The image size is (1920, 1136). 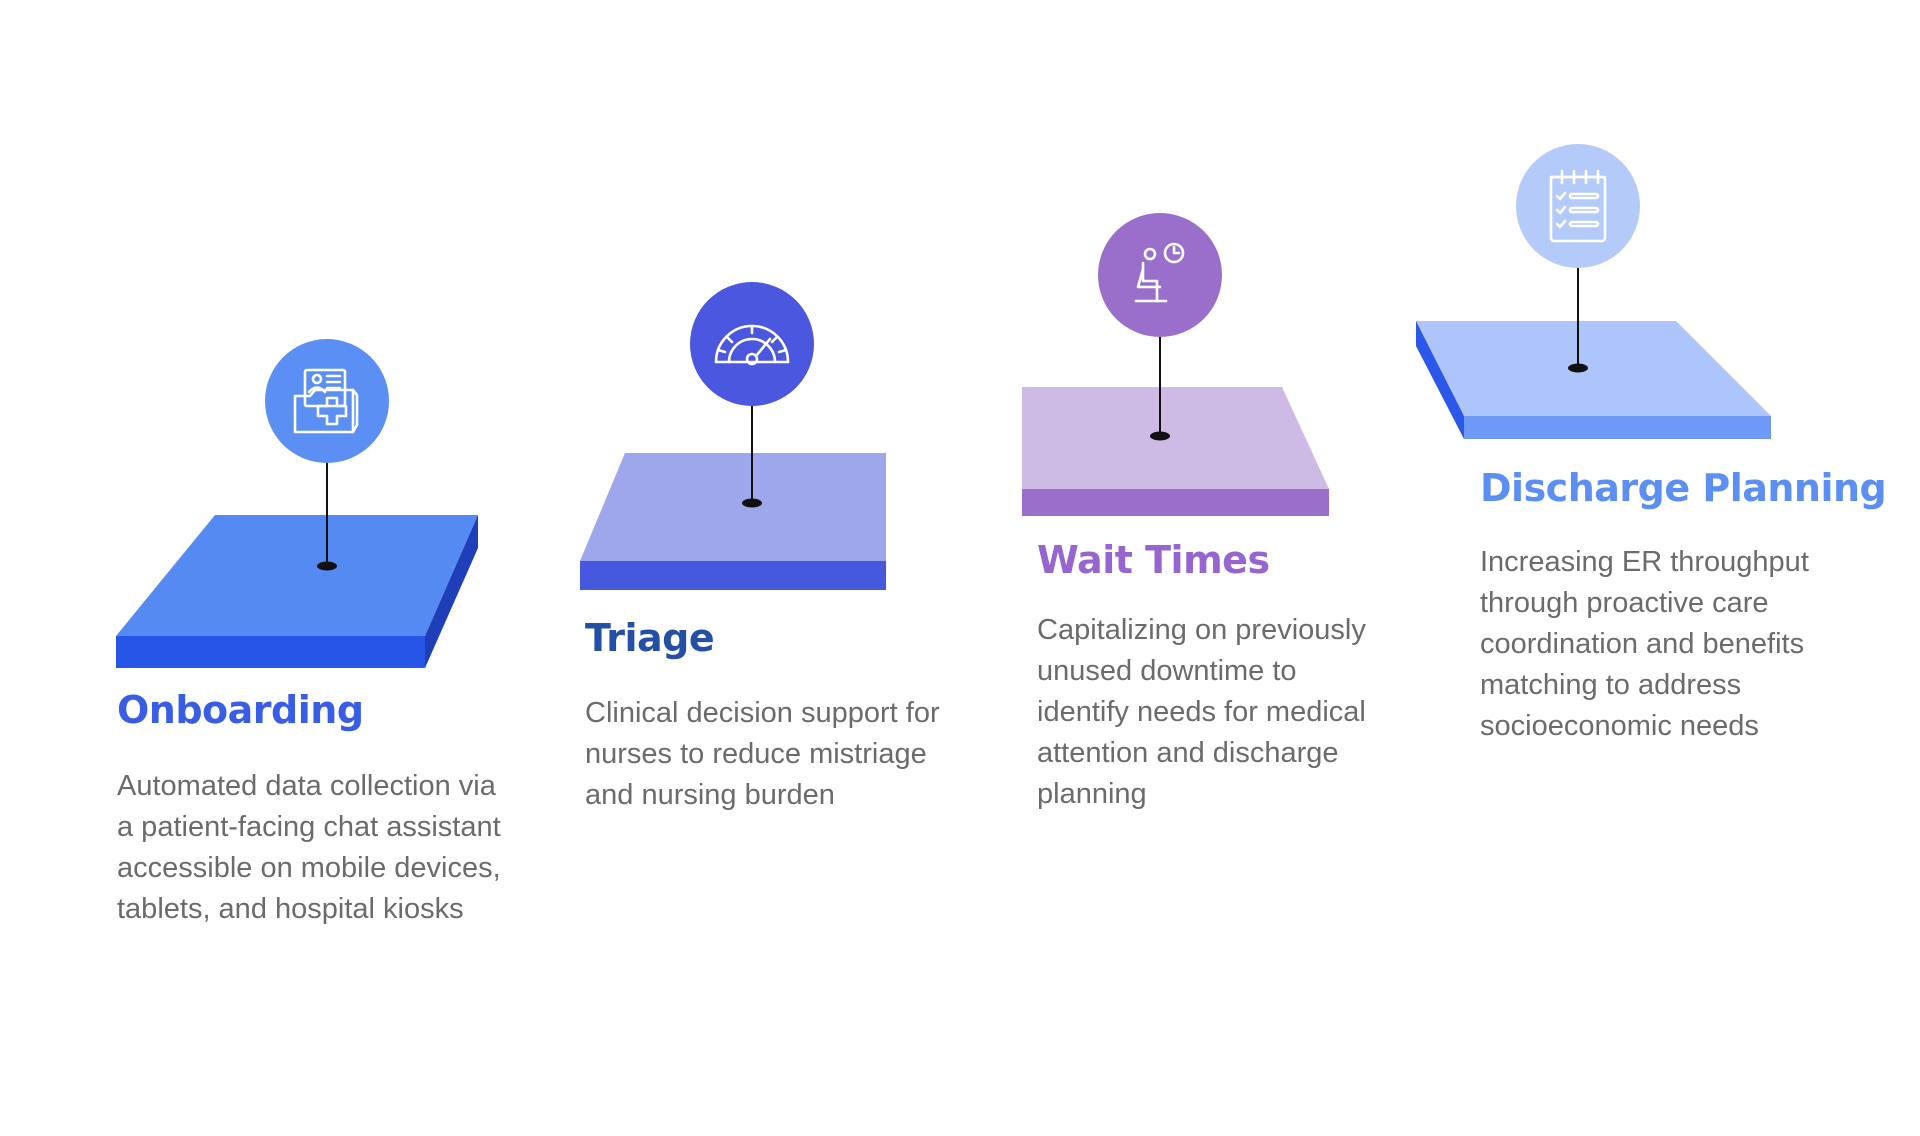 What do you see at coordinates (1617, 427) in the screenshot?
I see `discharge-platform-front` at bounding box center [1617, 427].